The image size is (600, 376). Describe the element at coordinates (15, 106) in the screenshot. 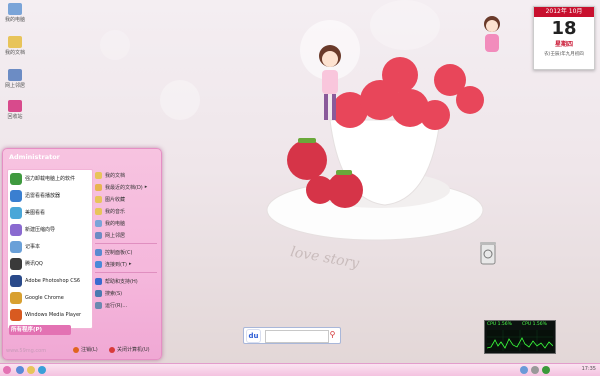

I see `recycle-icon` at that location.